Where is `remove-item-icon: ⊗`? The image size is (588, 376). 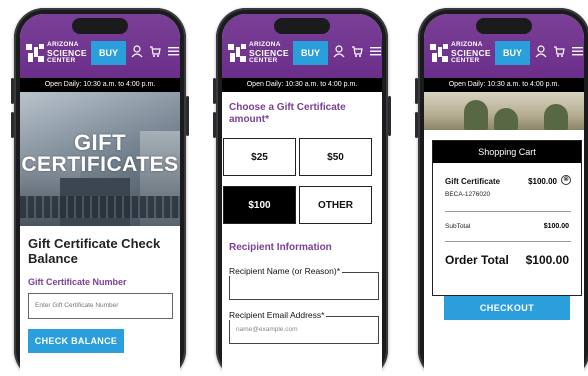 remove-item-icon: ⊗ is located at coordinates (566, 180).